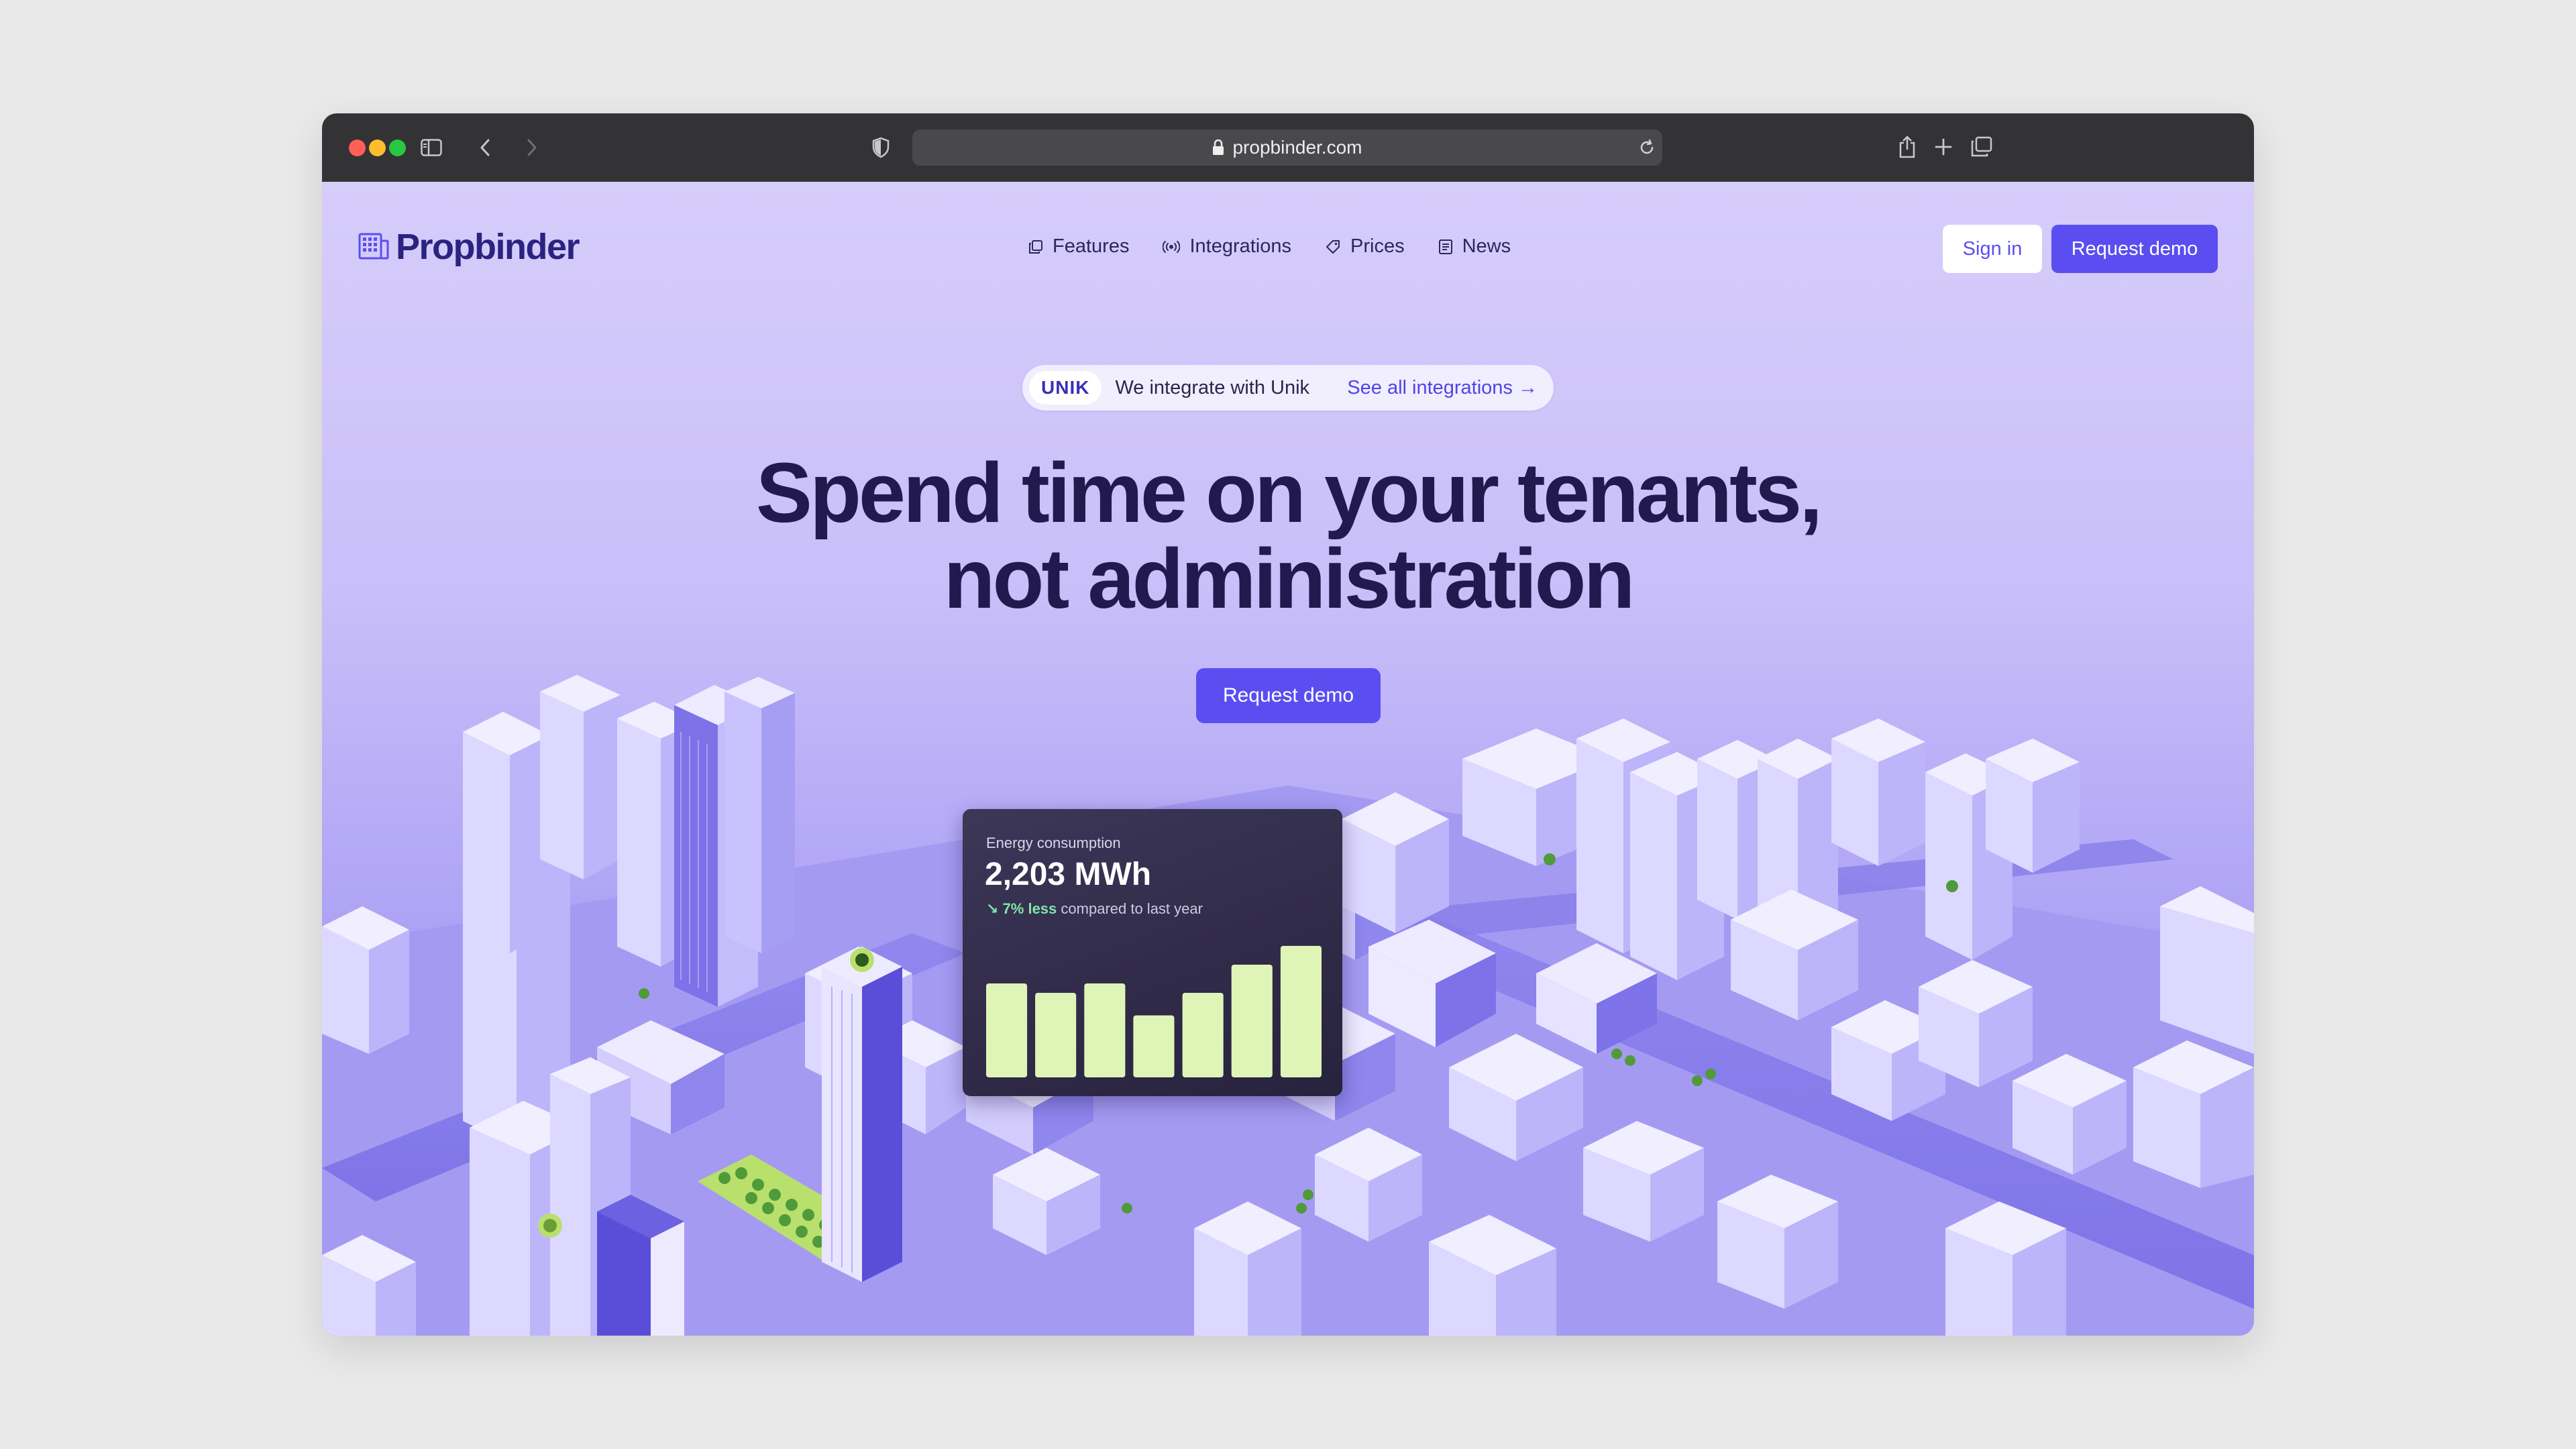  I want to click on back-icon, so click(485, 147).